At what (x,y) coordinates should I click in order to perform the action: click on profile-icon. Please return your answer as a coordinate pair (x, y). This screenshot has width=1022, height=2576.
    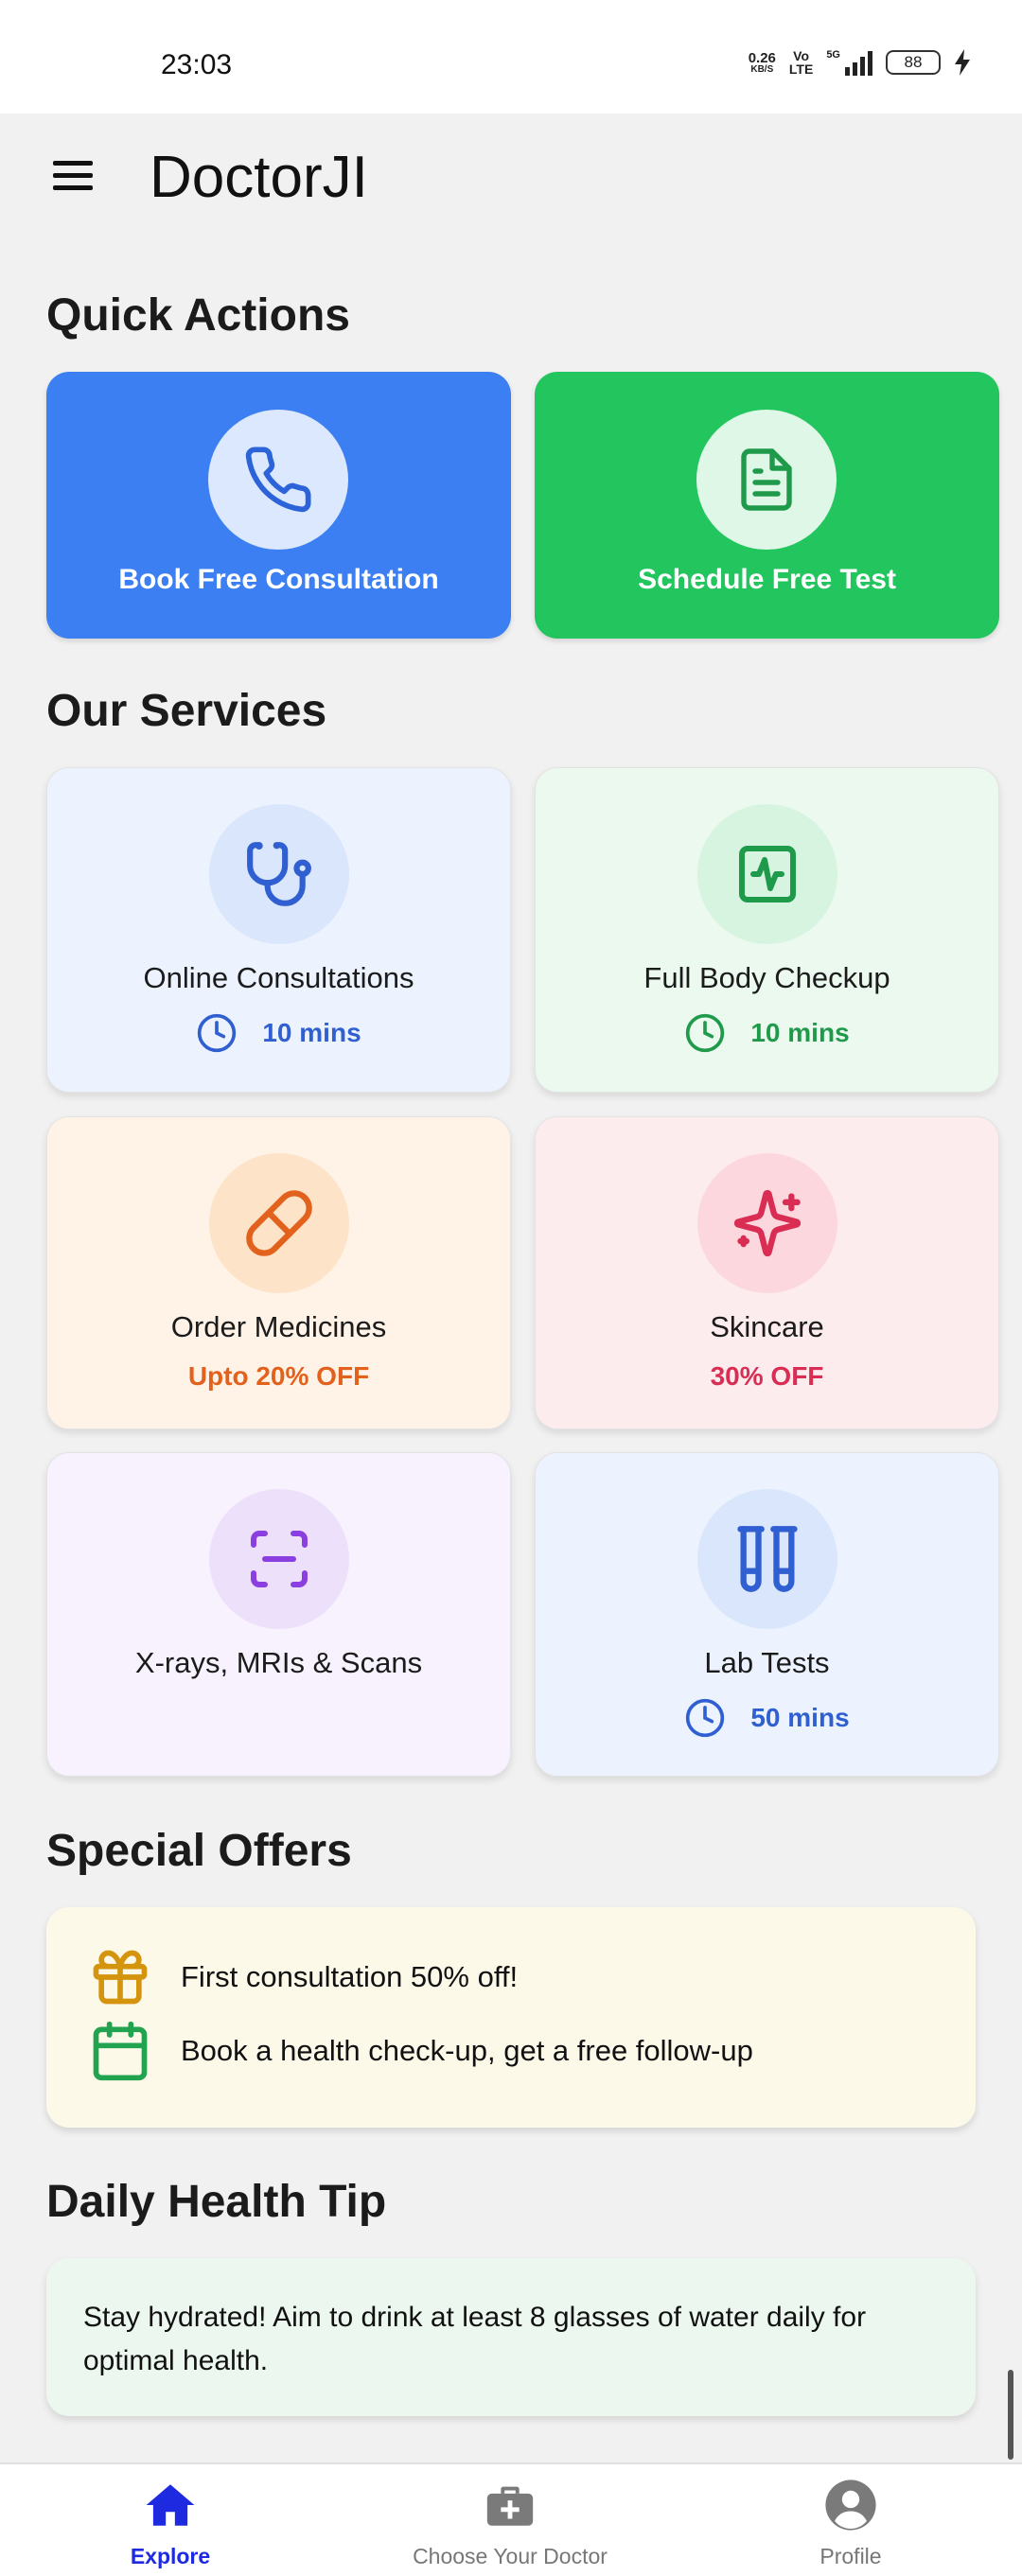
    Looking at the image, I should click on (850, 2506).